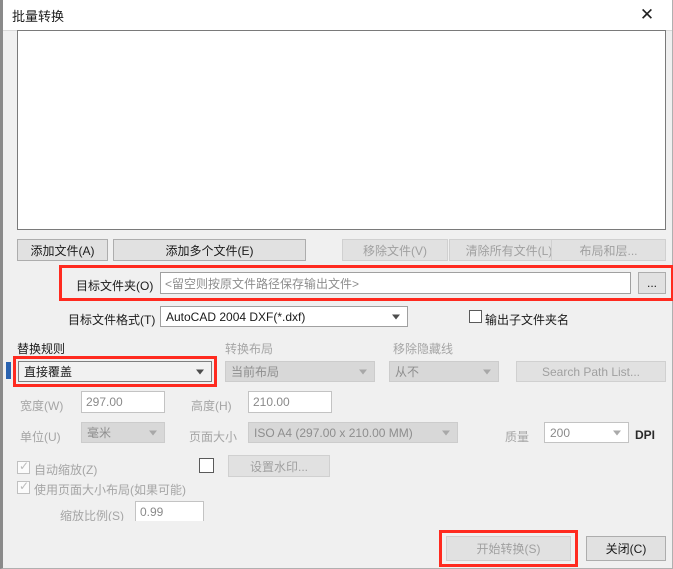  I want to click on width-input: 297.00, so click(123, 402).